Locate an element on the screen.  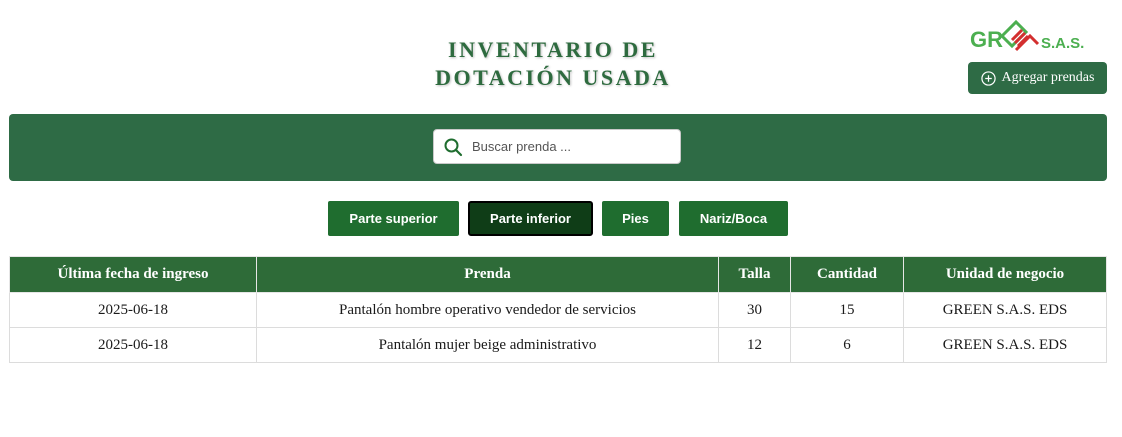
add-items-button: Agregar prendas is located at coordinates (1037, 78).